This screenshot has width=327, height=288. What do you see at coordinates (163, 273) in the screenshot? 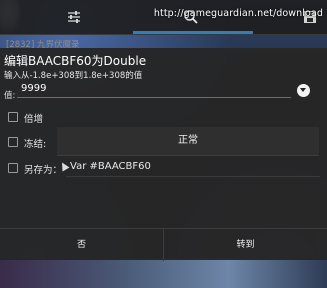
I see `game-bottom-art` at bounding box center [163, 273].